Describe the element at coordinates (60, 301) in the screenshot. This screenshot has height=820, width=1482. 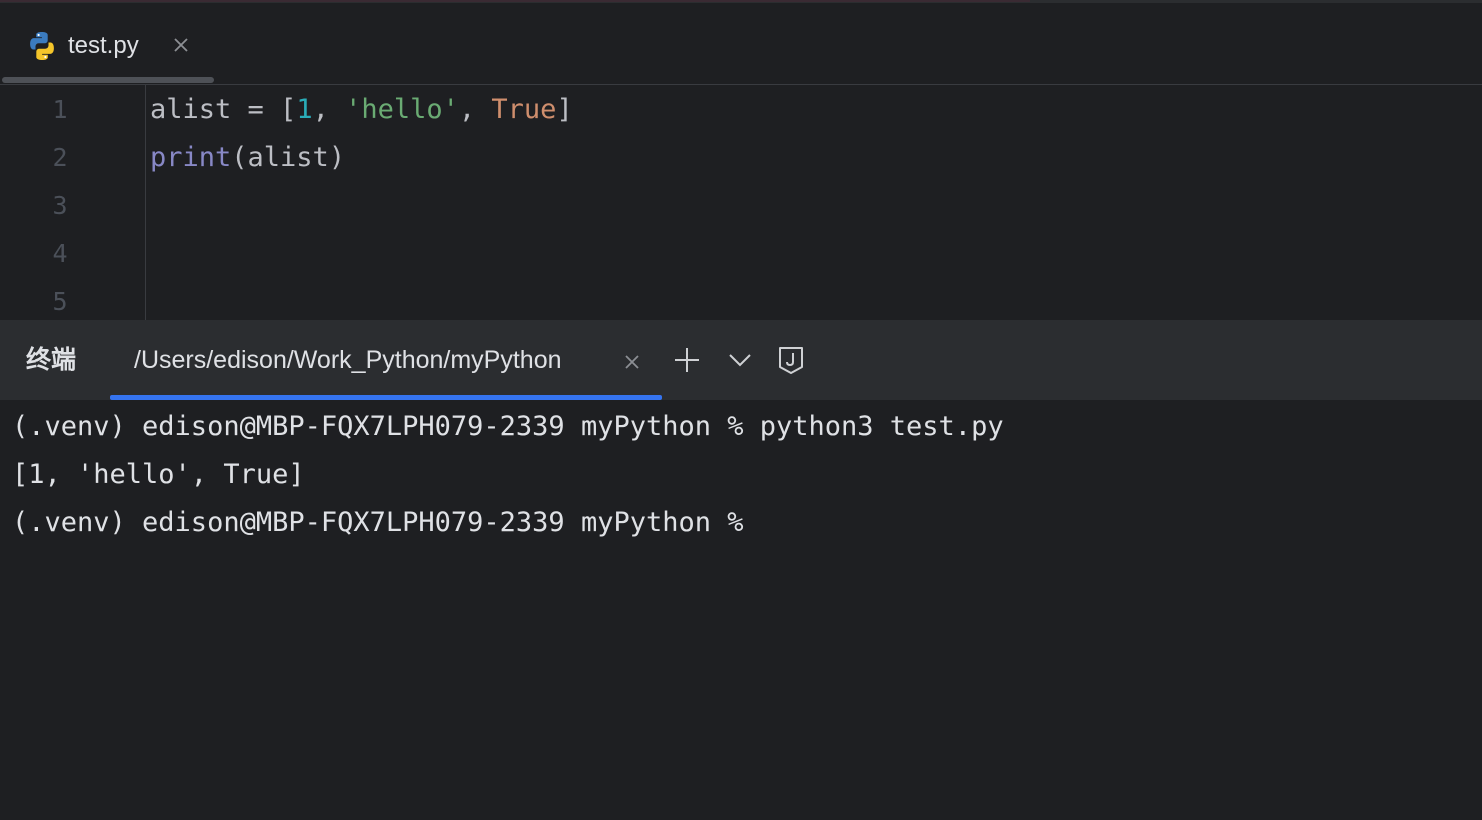
I see `line-number: 5` at that location.